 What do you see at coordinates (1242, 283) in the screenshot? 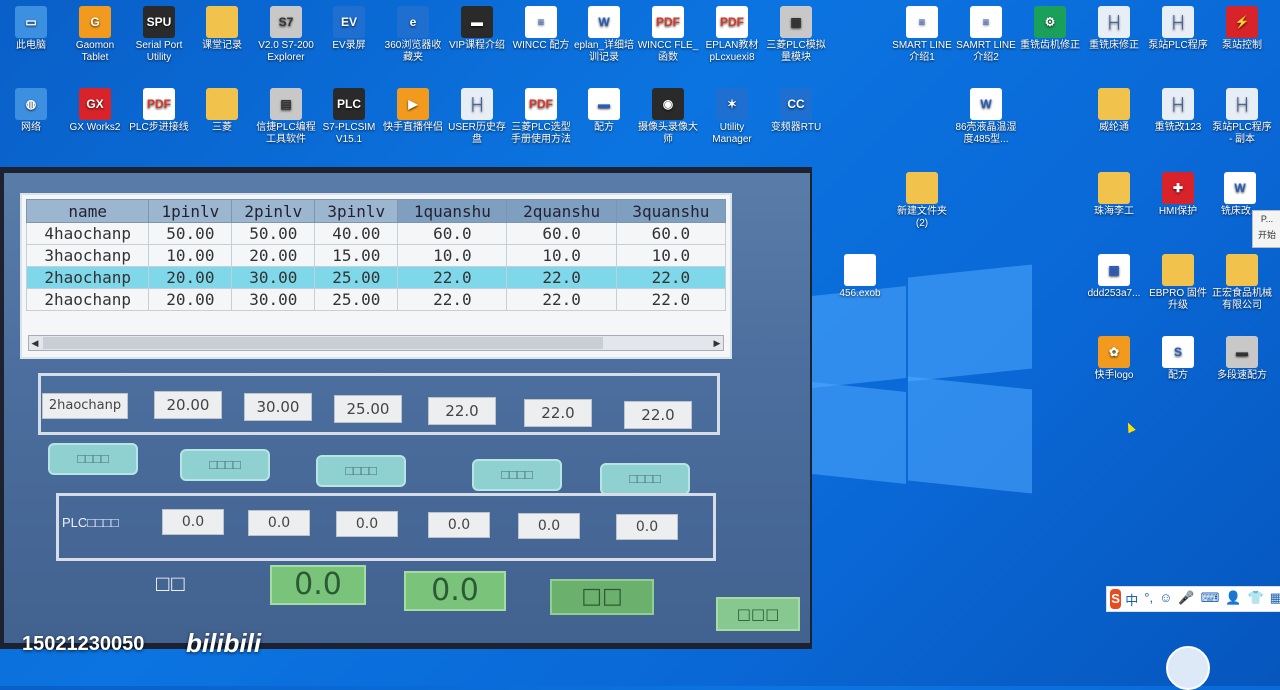
I see `desktop-icon-rr4-3: 正宏食品机械有限公司` at bounding box center [1242, 283].